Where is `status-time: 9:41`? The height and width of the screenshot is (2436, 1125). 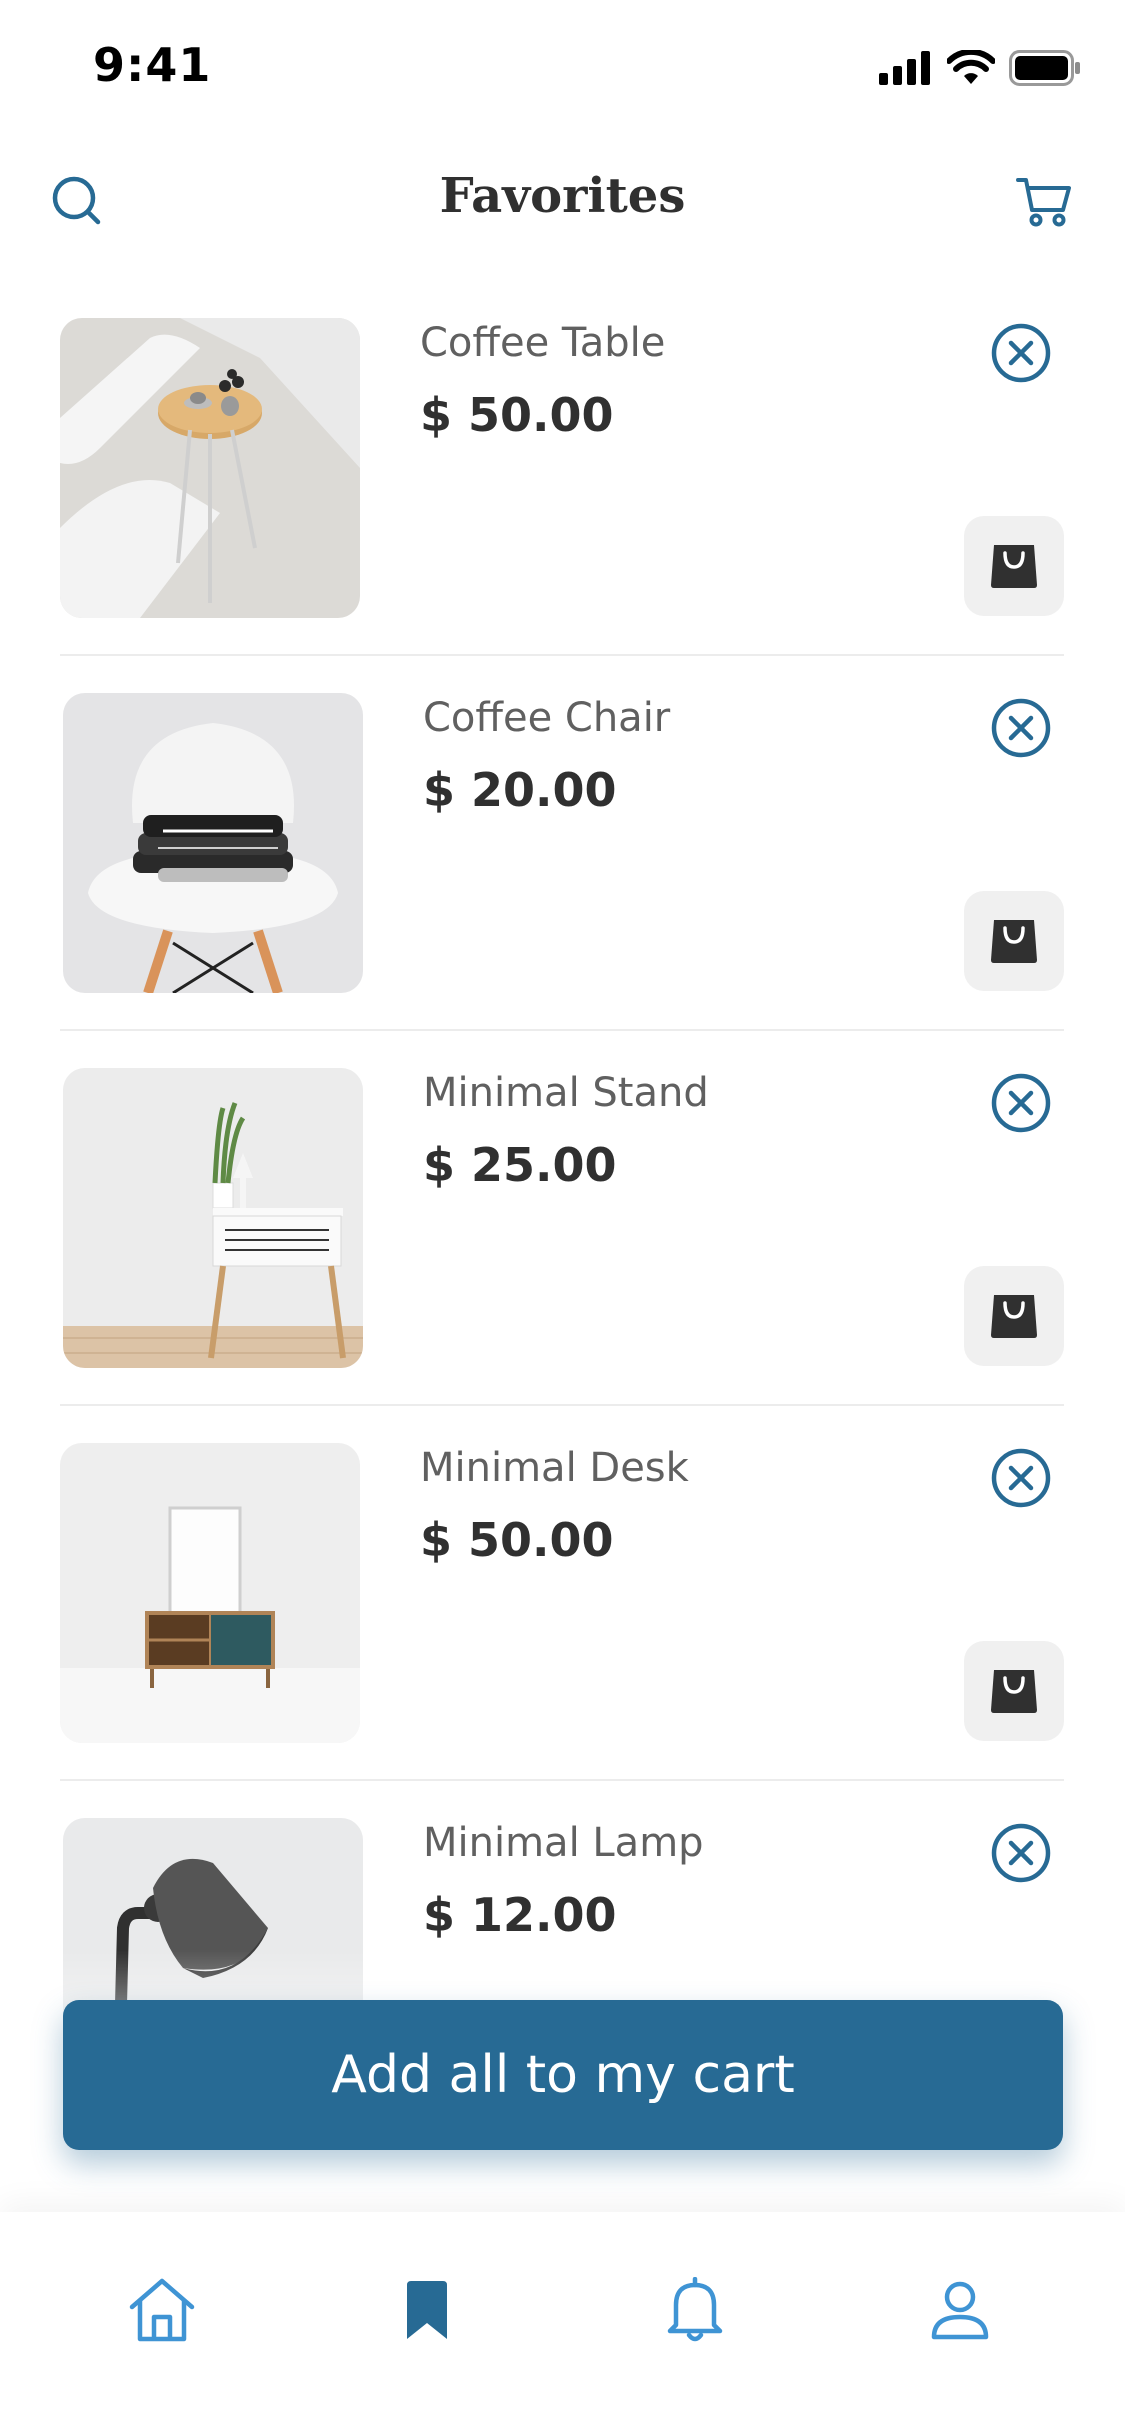
status-time: 9:41 is located at coordinates (152, 65).